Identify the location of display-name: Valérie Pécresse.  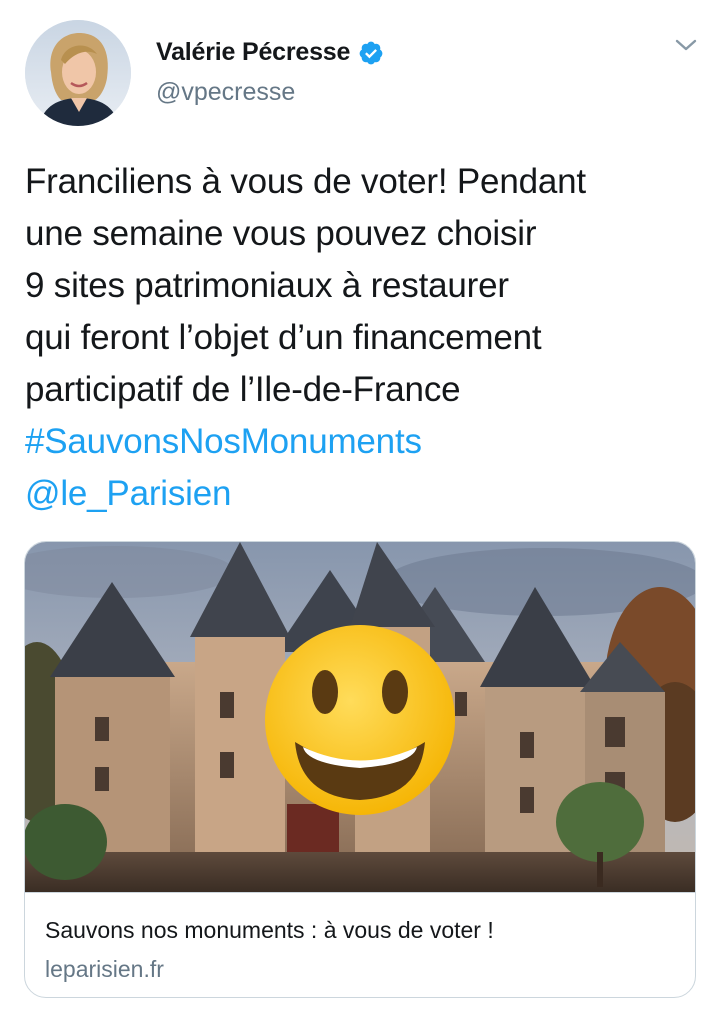
(253, 52).